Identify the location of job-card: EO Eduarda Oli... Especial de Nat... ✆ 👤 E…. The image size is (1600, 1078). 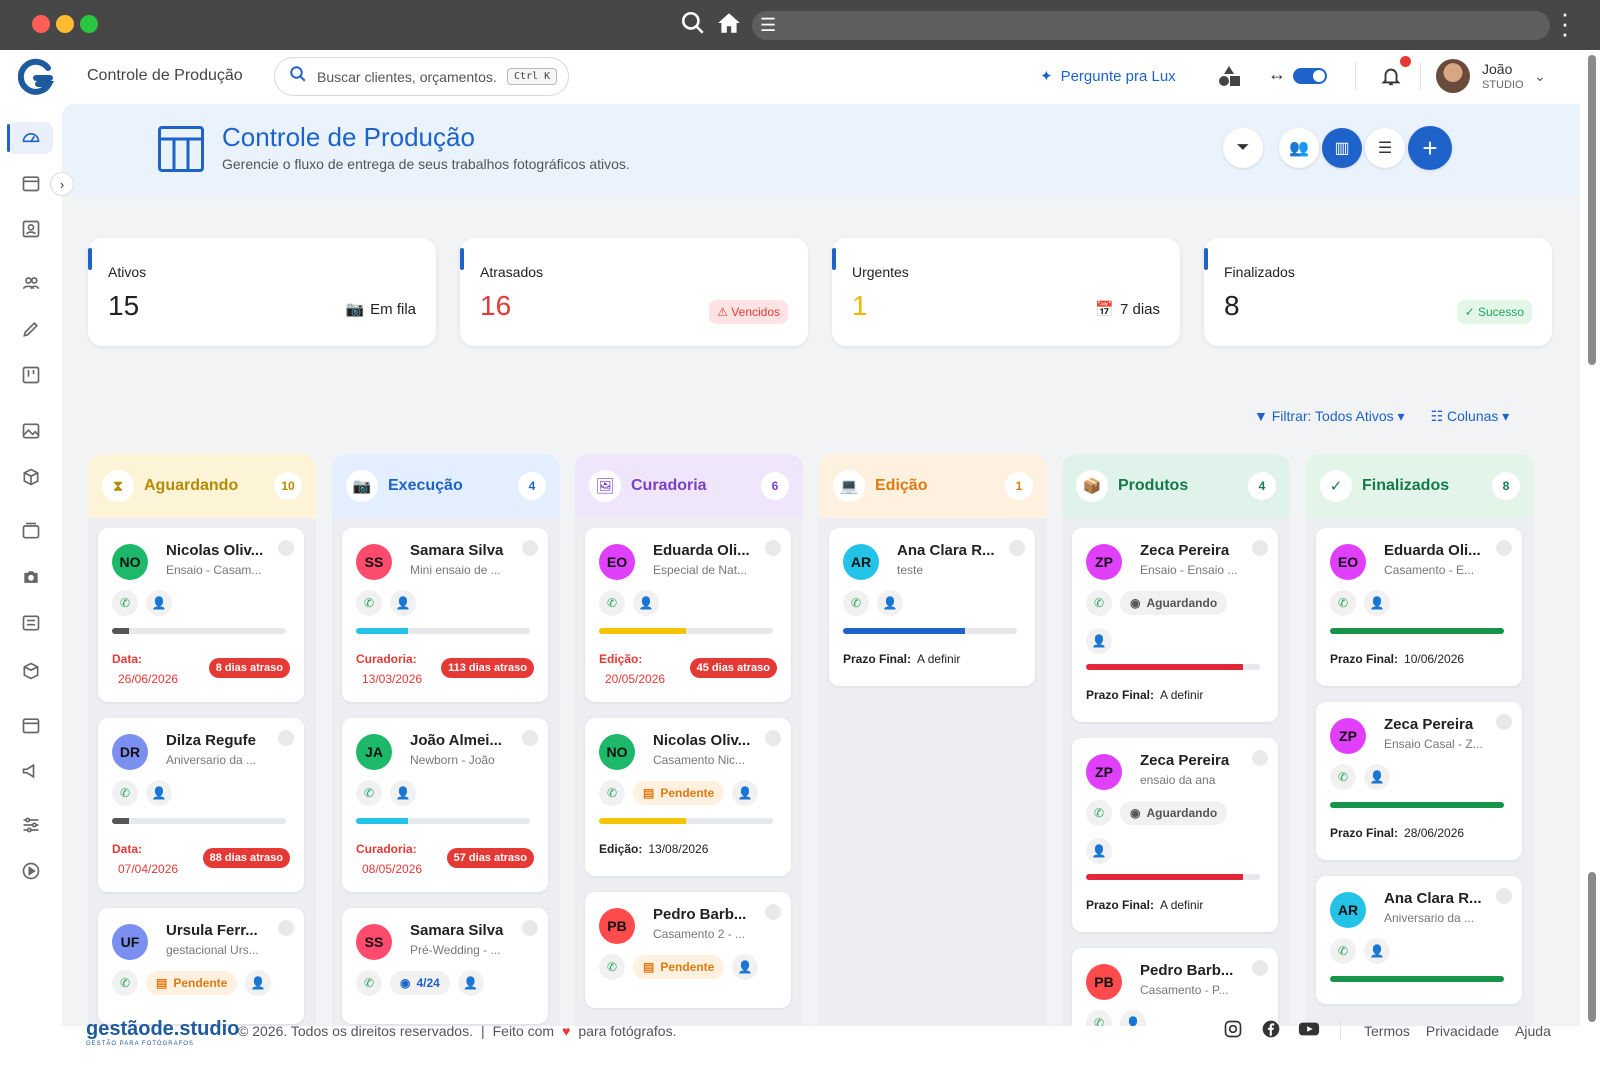
(688, 615).